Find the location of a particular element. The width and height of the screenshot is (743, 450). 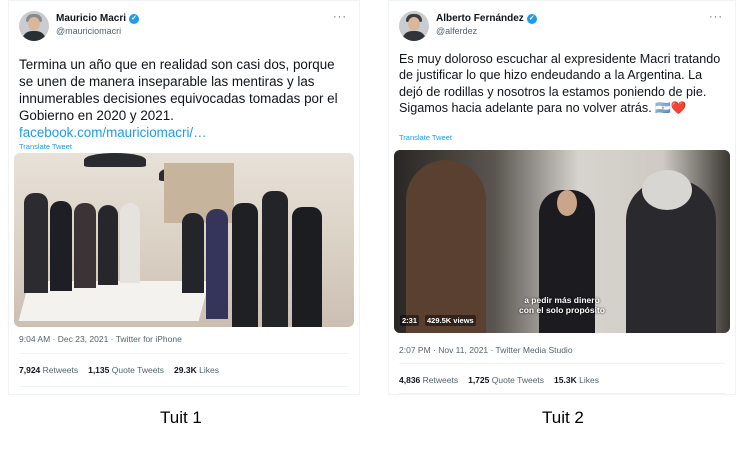

ceiling-lamp is located at coordinates (115, 160).